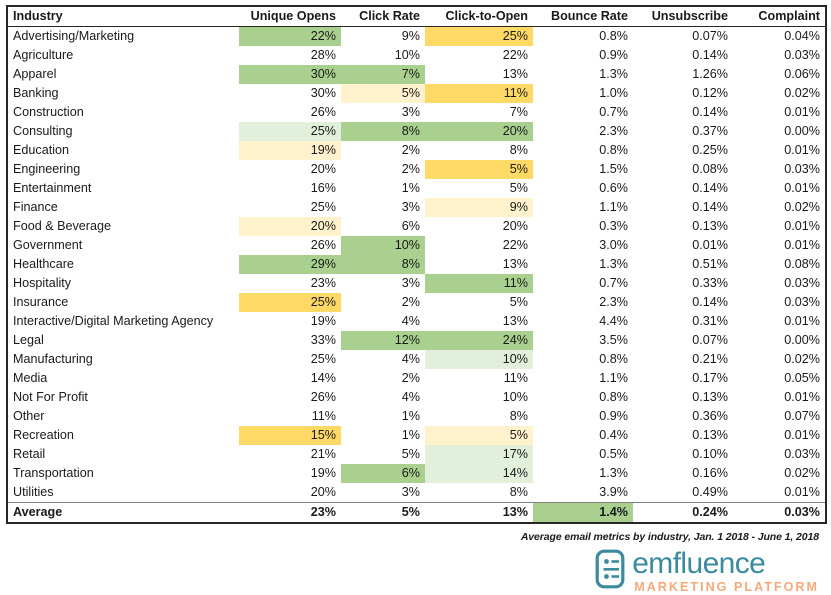 Image resolution: width=831 pixels, height=595 pixels. What do you see at coordinates (383, 93) in the screenshot?
I see `cell-click-rate: 5%` at bounding box center [383, 93].